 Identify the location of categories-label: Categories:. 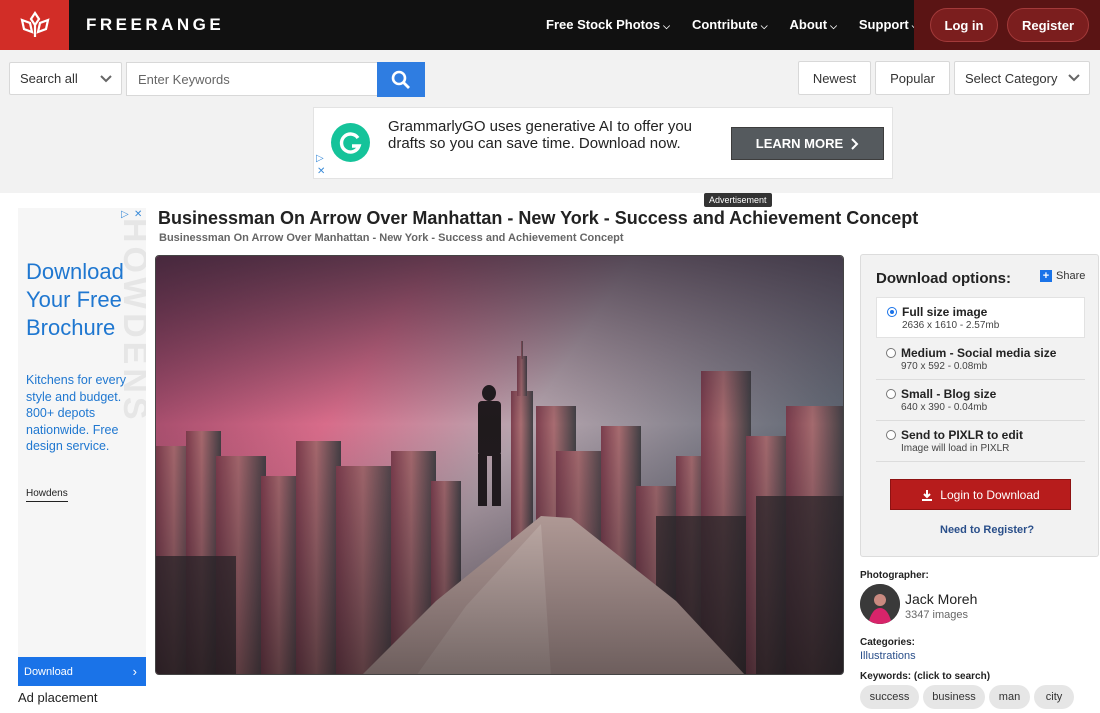
(888, 642).